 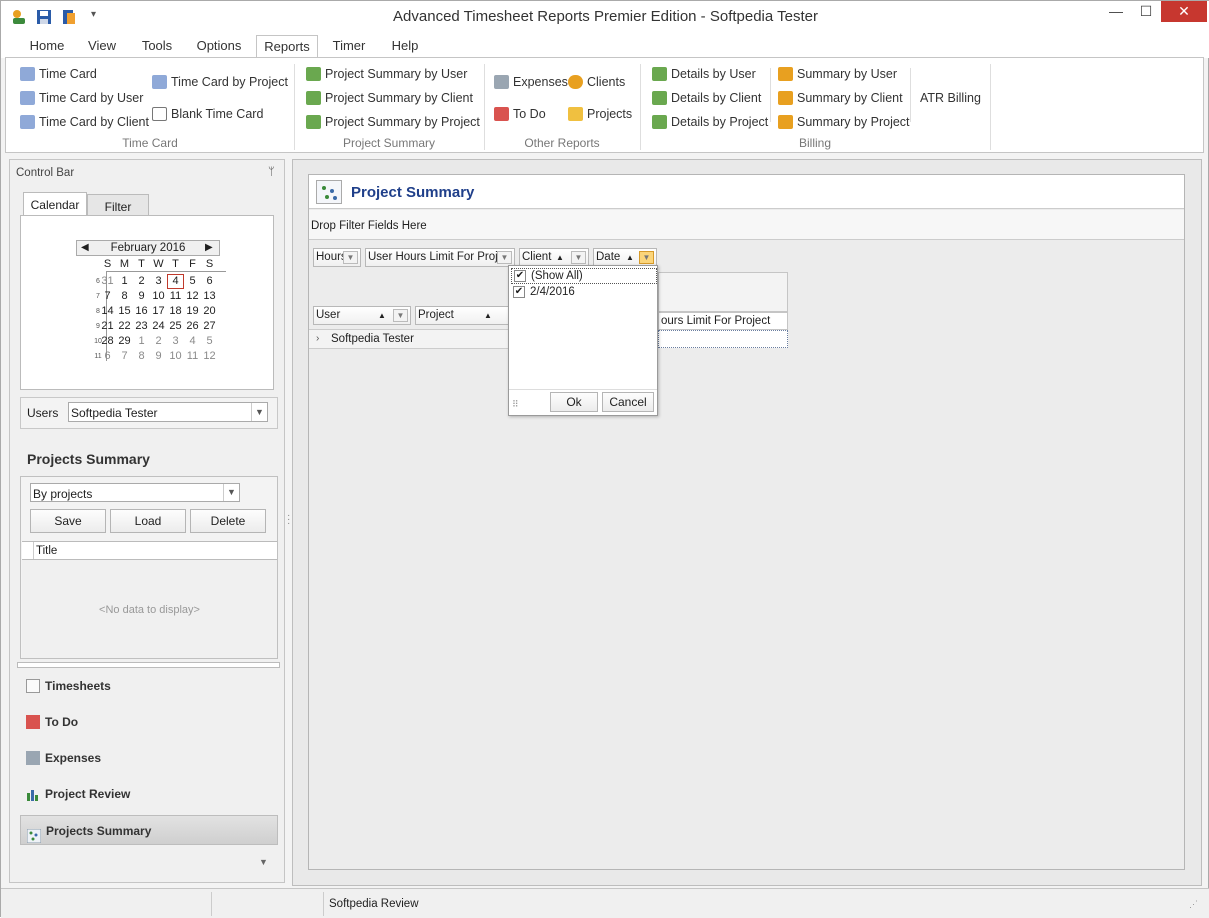 What do you see at coordinates (288, 520) in the screenshot?
I see `panel-splitter-grip: · · ·` at bounding box center [288, 520].